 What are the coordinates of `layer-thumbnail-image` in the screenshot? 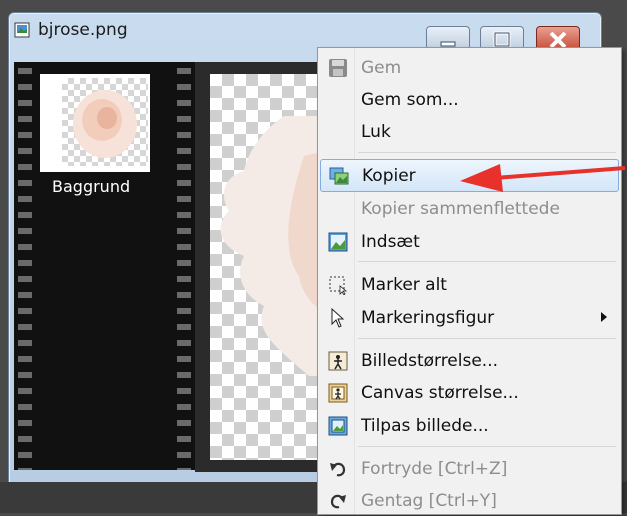 It's located at (105, 122).